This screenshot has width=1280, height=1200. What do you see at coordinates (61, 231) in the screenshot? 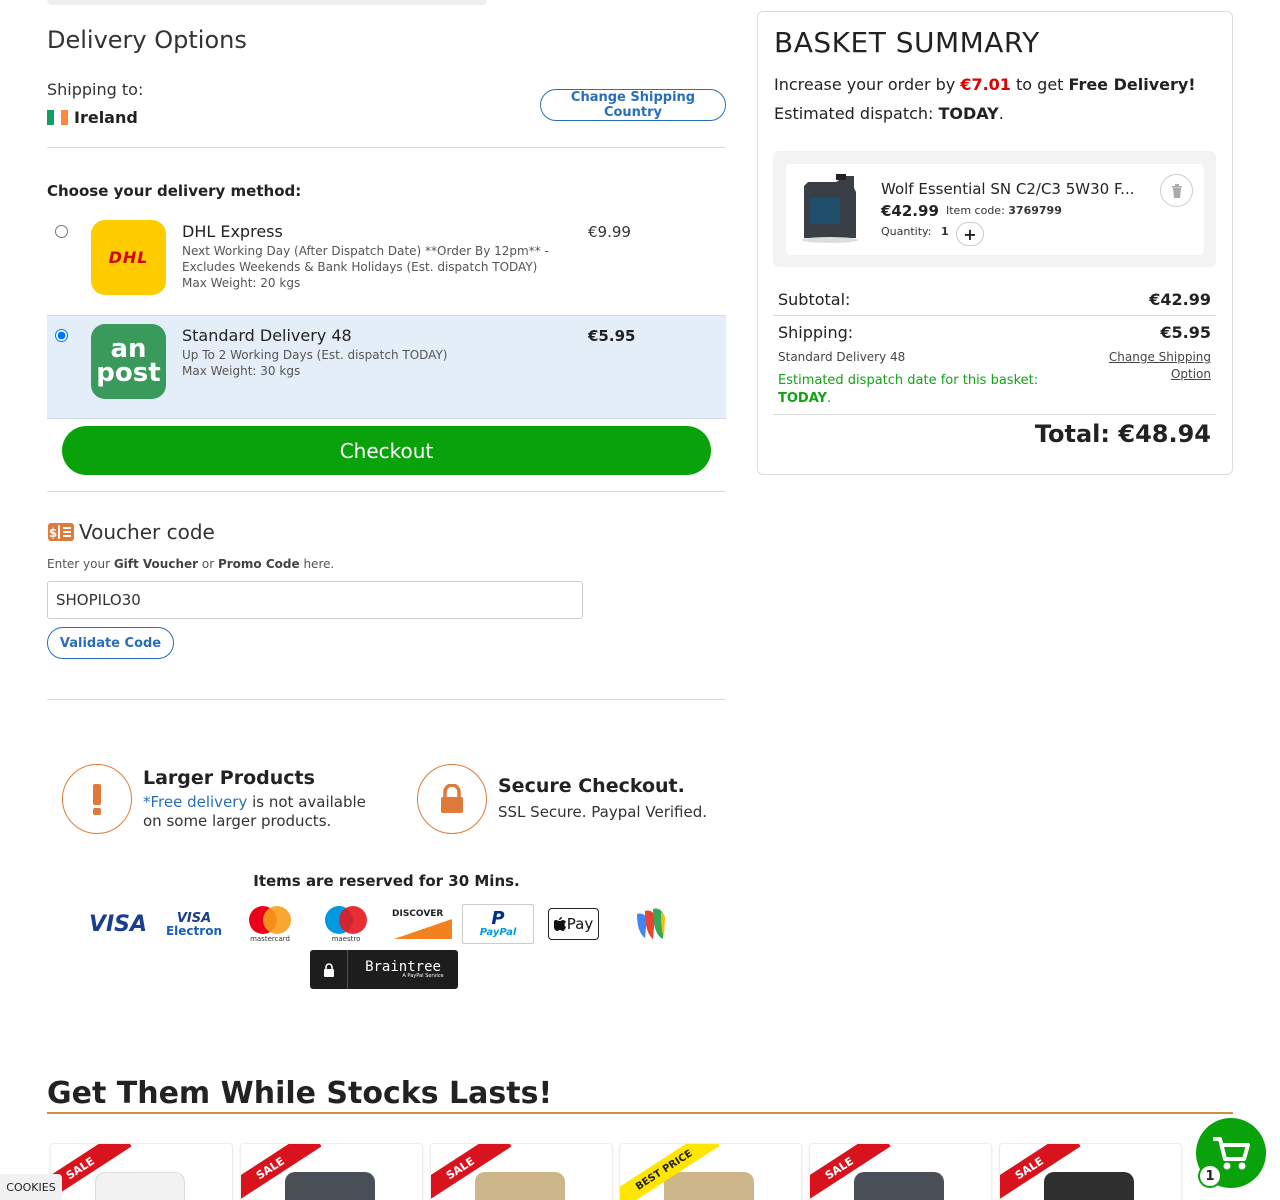
I see `dhl-radio` at bounding box center [61, 231].